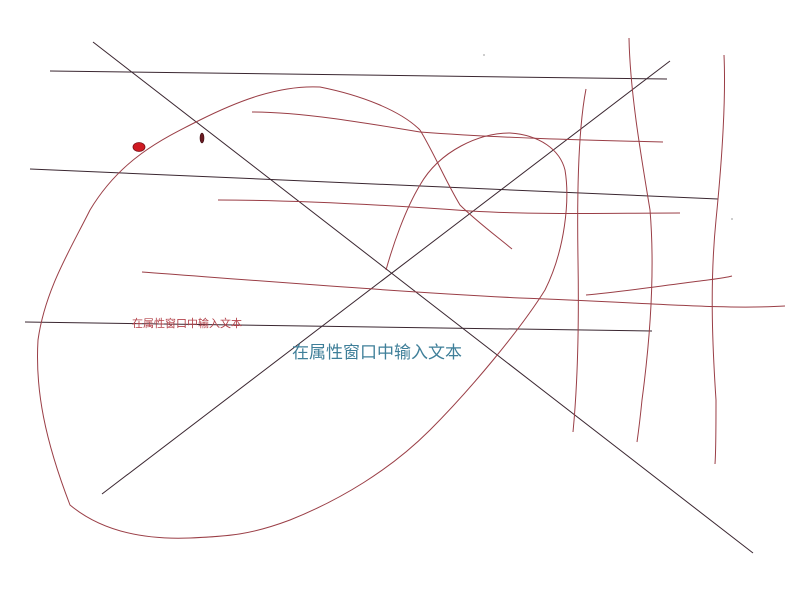 This screenshot has width=800, height=600. Describe the element at coordinates (187, 323) in the screenshot. I see `text-object-small: 在属性窗口中输入文本` at that location.